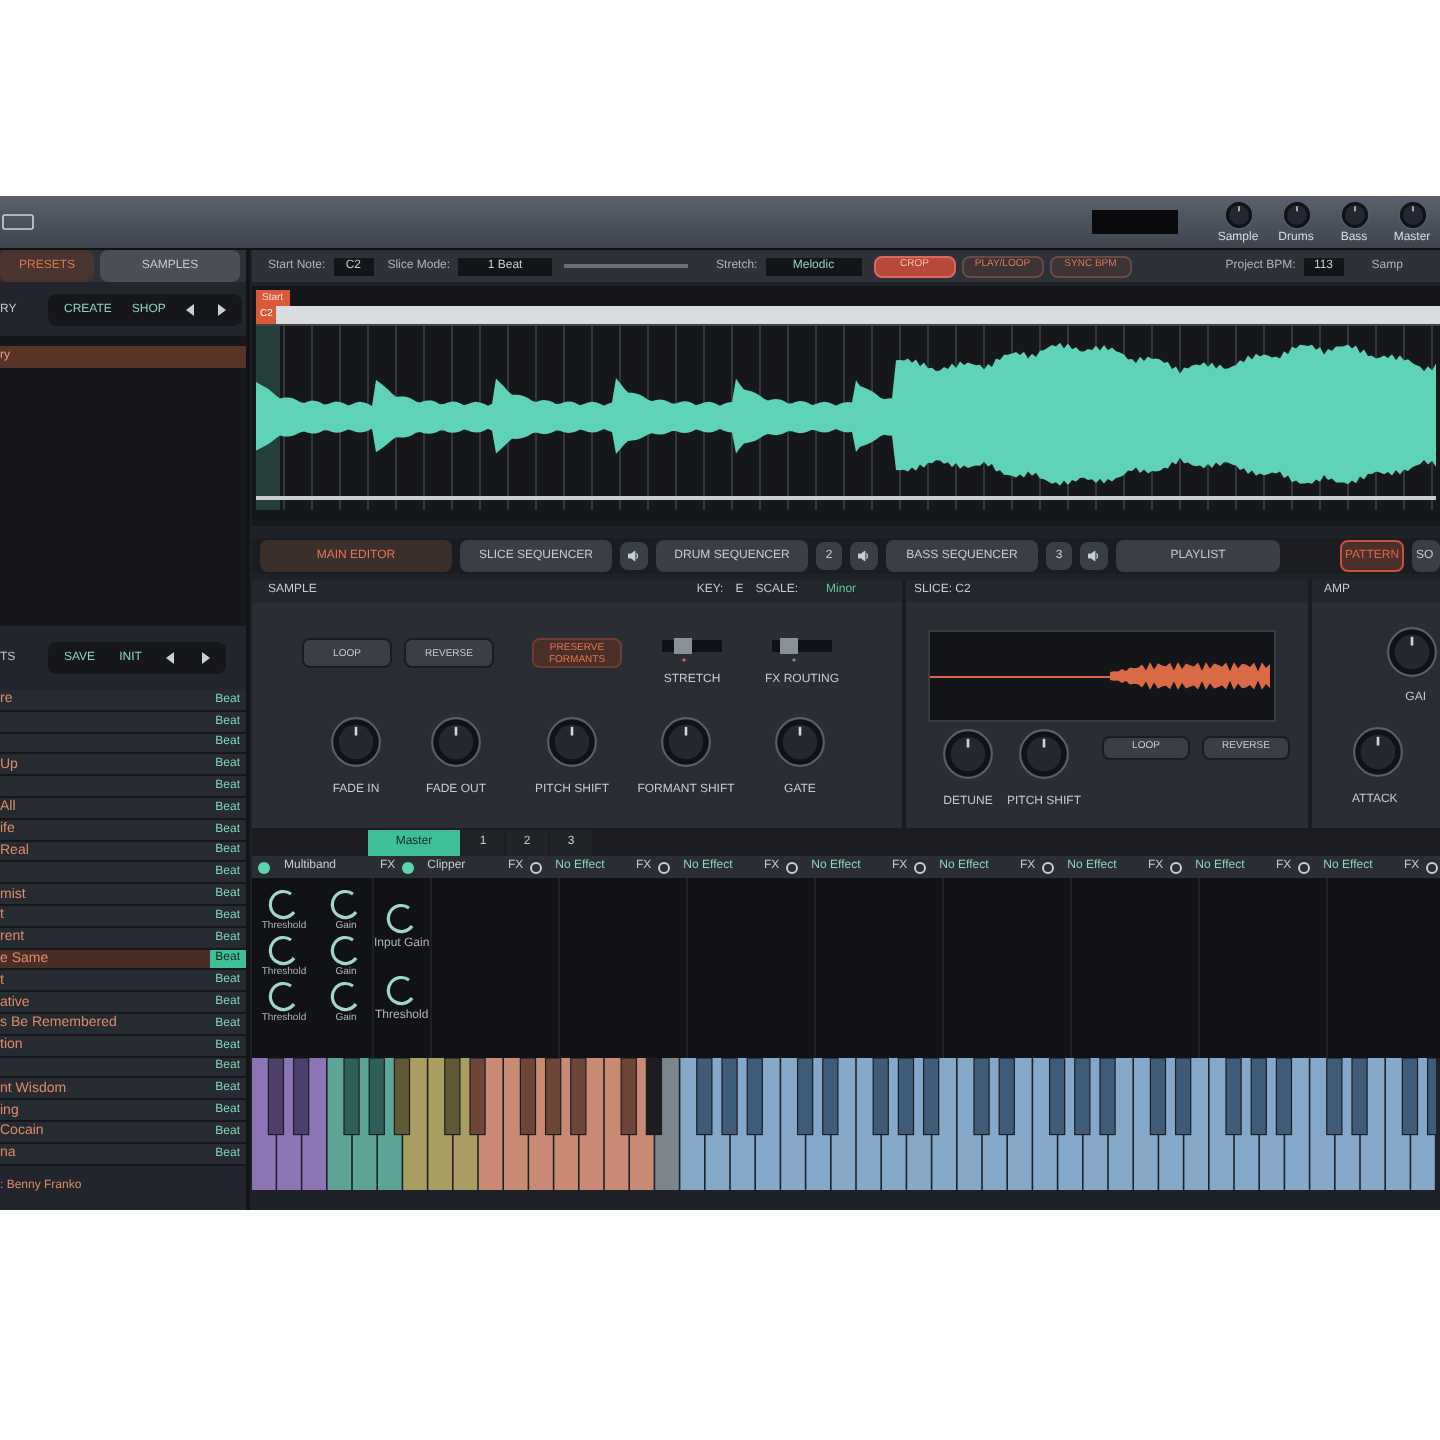  I want to click on display-screen, so click(1135, 222).